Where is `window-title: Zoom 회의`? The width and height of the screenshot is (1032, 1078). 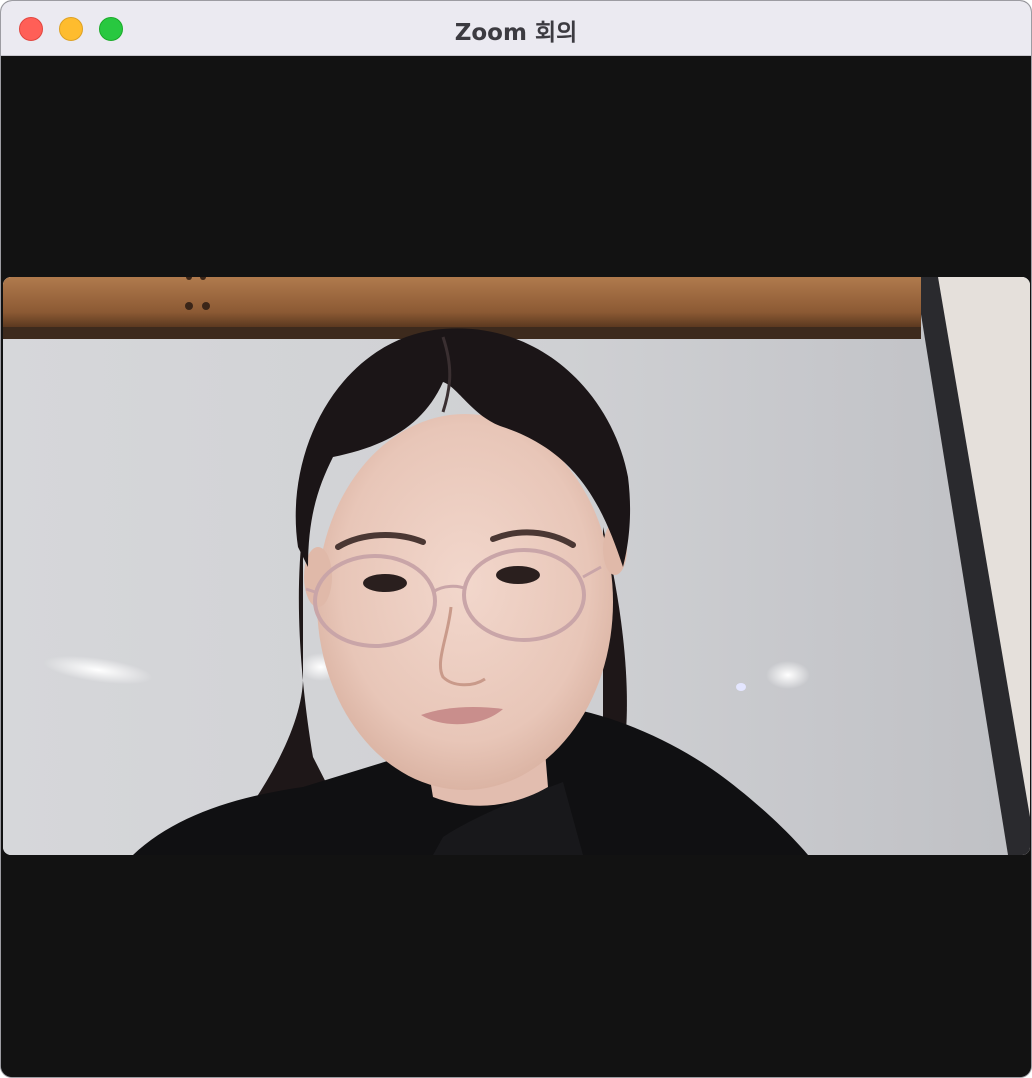
window-title: Zoom 회의 is located at coordinates (516, 33).